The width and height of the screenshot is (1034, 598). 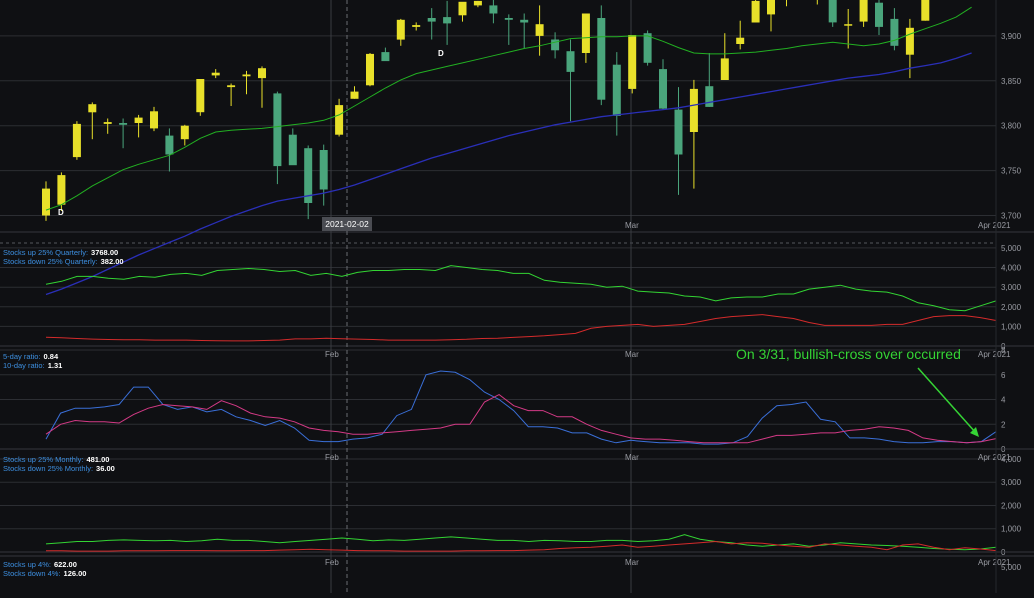 I want to click on monthly-x-tick-mar: Mar, so click(x=632, y=562).